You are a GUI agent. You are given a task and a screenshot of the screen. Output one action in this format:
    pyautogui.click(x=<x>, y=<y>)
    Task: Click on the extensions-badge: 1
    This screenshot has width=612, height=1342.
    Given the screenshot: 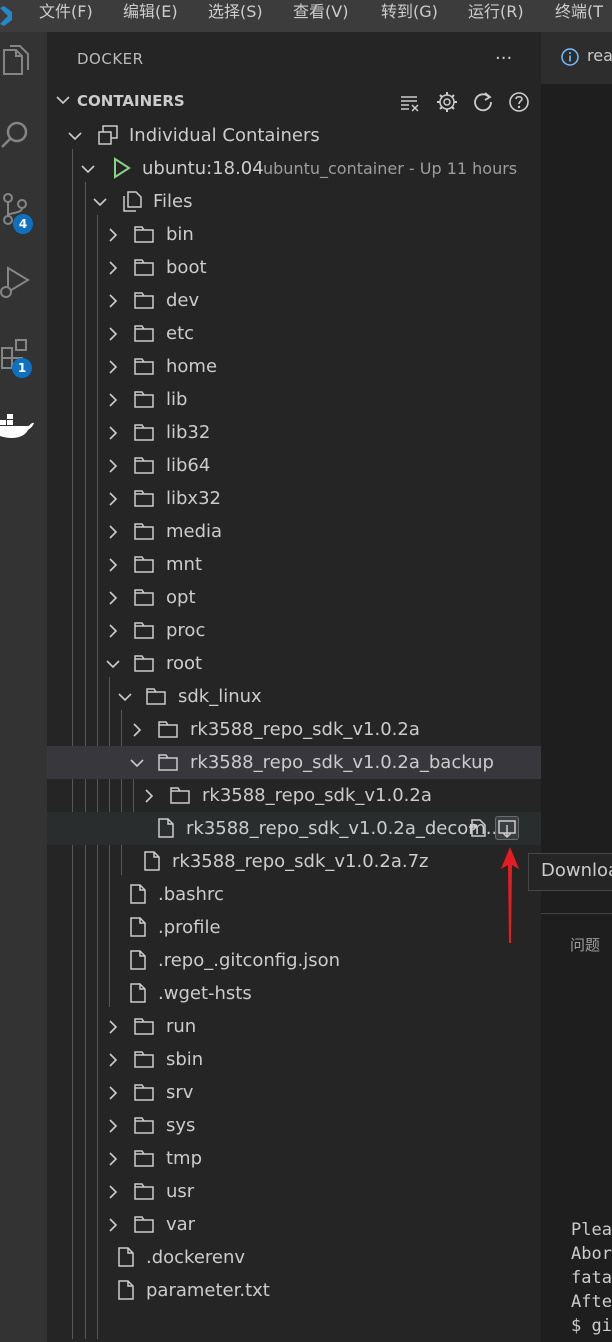 What is the action you would take?
    pyautogui.click(x=22, y=368)
    